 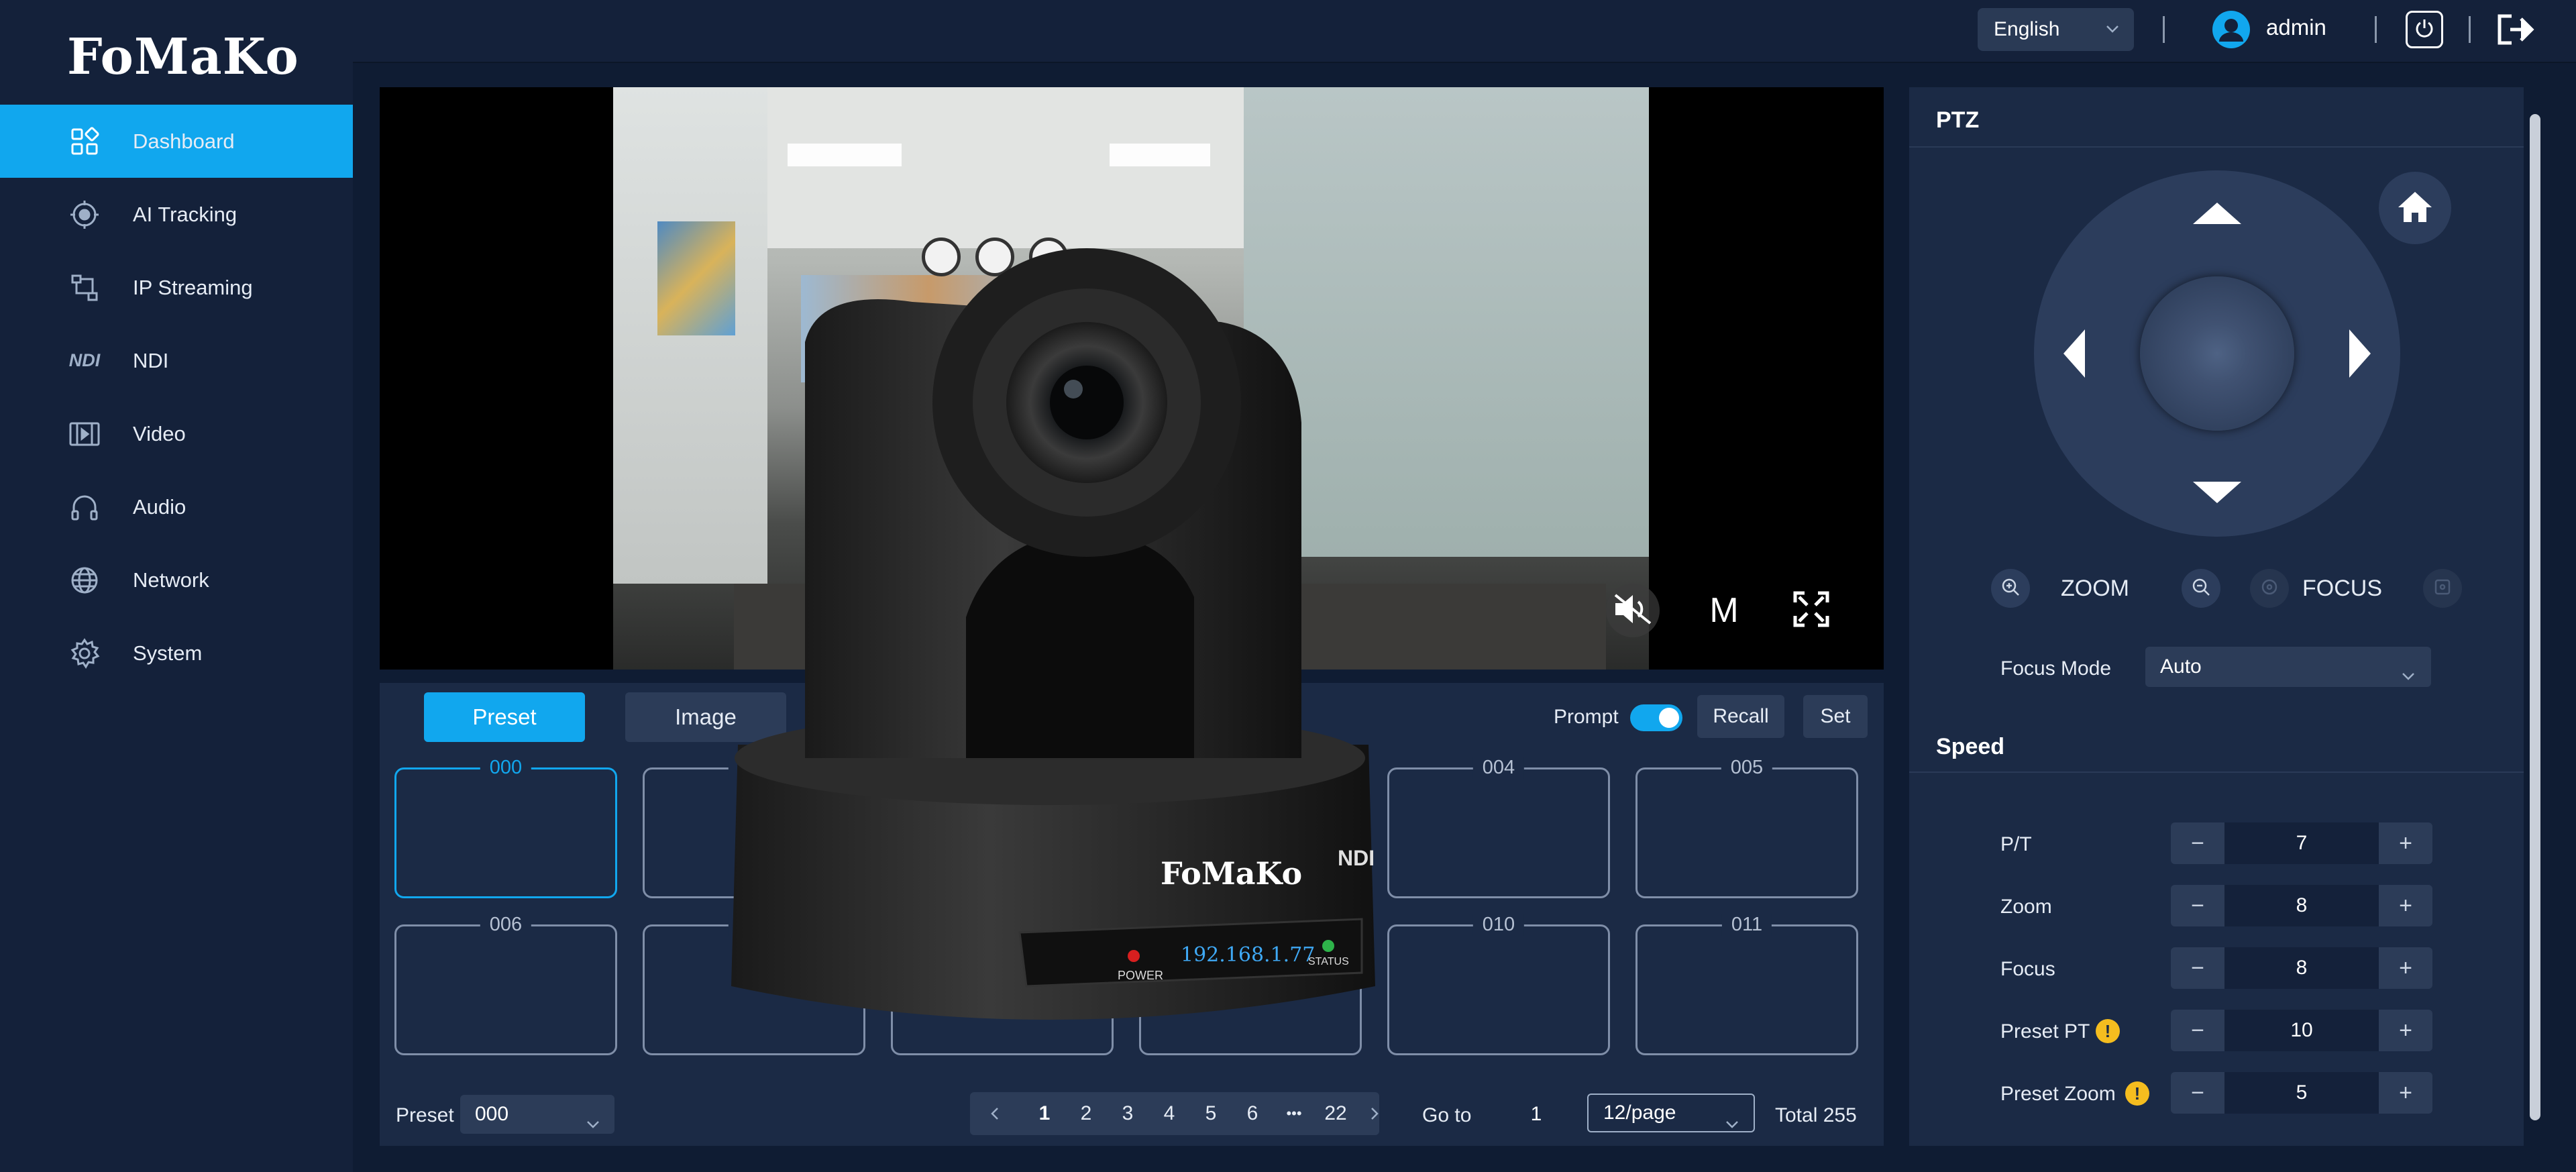 I want to click on preset-tile-011: 011, so click(x=1746, y=984).